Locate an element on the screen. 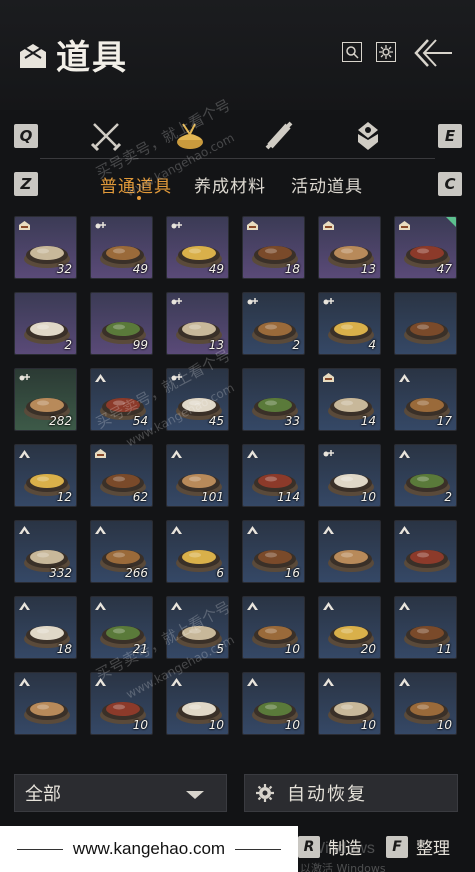 Image resolution: width=475 pixels, height=872 pixels. item-slot: 5 is located at coordinates (197, 627).